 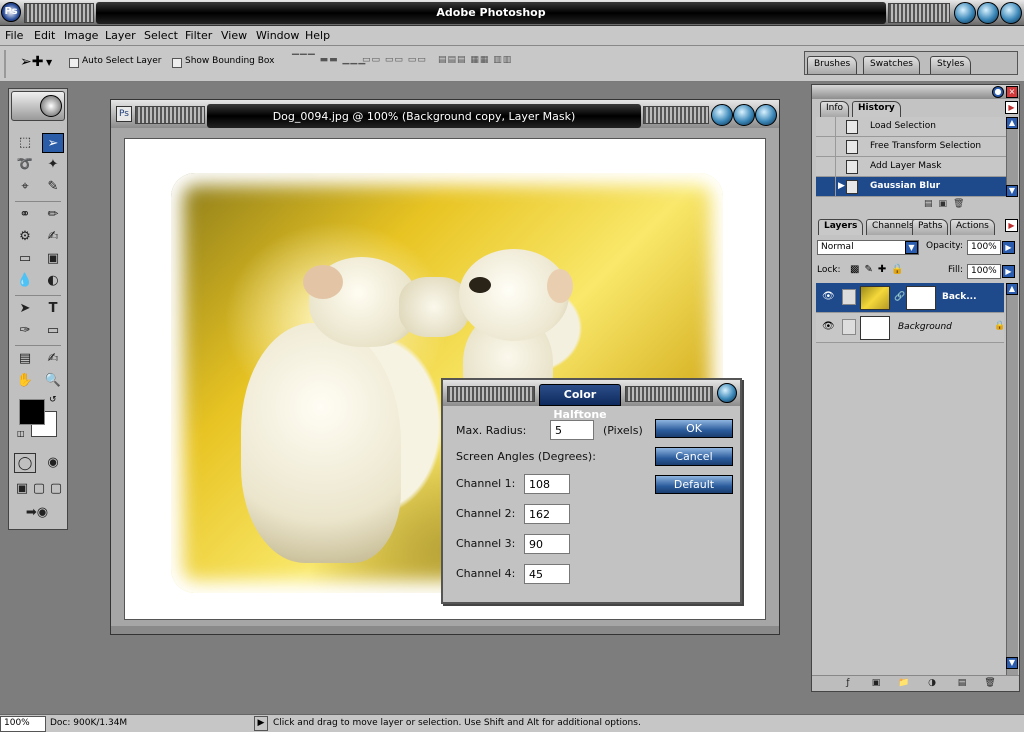 I want to click on marquee-tool-icon: ⬚, so click(x=25, y=143).